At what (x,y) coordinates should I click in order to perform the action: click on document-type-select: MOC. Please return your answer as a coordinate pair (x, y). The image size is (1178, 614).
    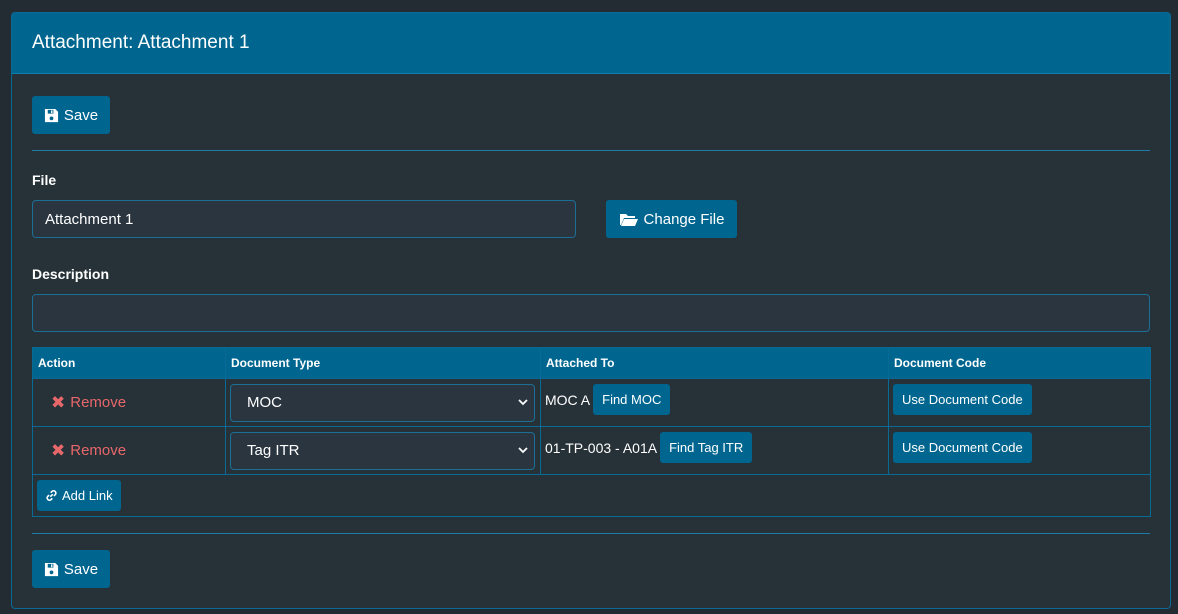
    Looking at the image, I should click on (382, 402).